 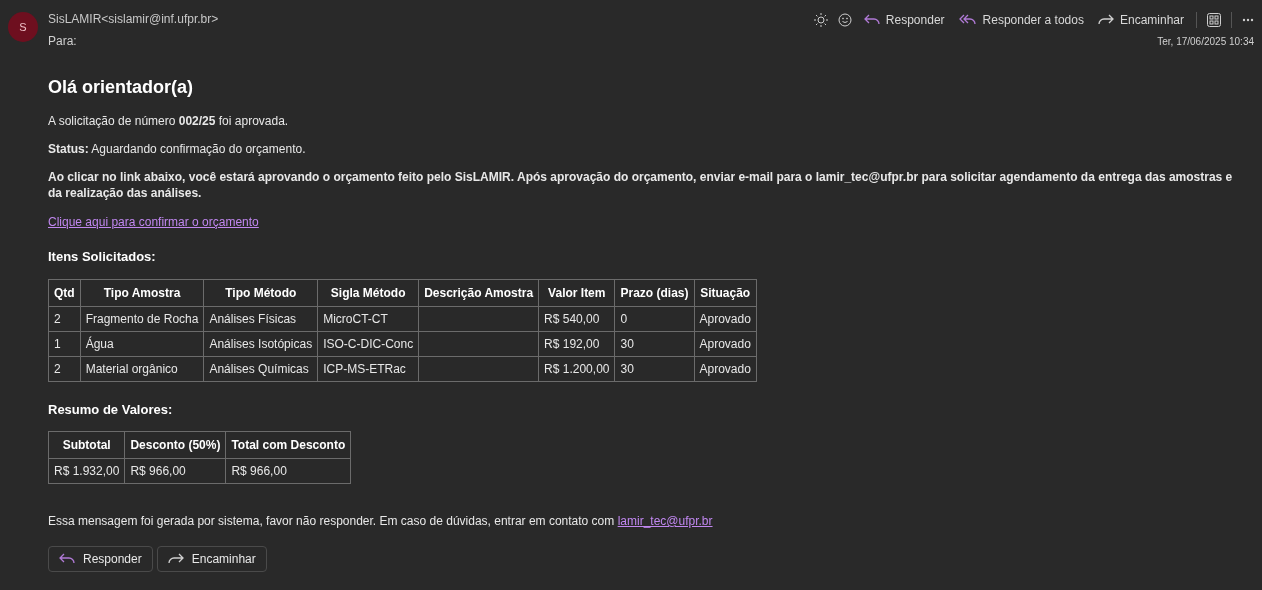 What do you see at coordinates (260, 292) in the screenshot?
I see `column-header: Tipo Método` at bounding box center [260, 292].